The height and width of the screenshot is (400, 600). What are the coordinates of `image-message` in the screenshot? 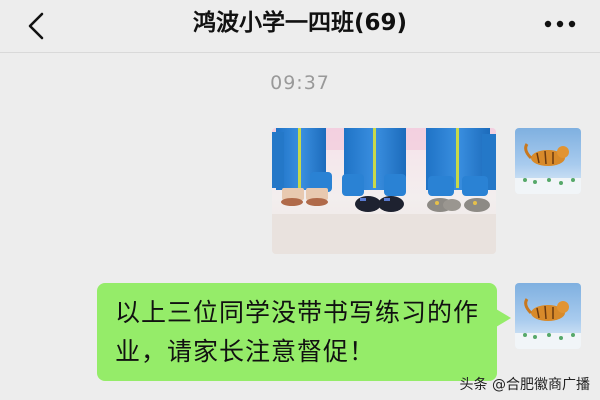 It's located at (384, 191).